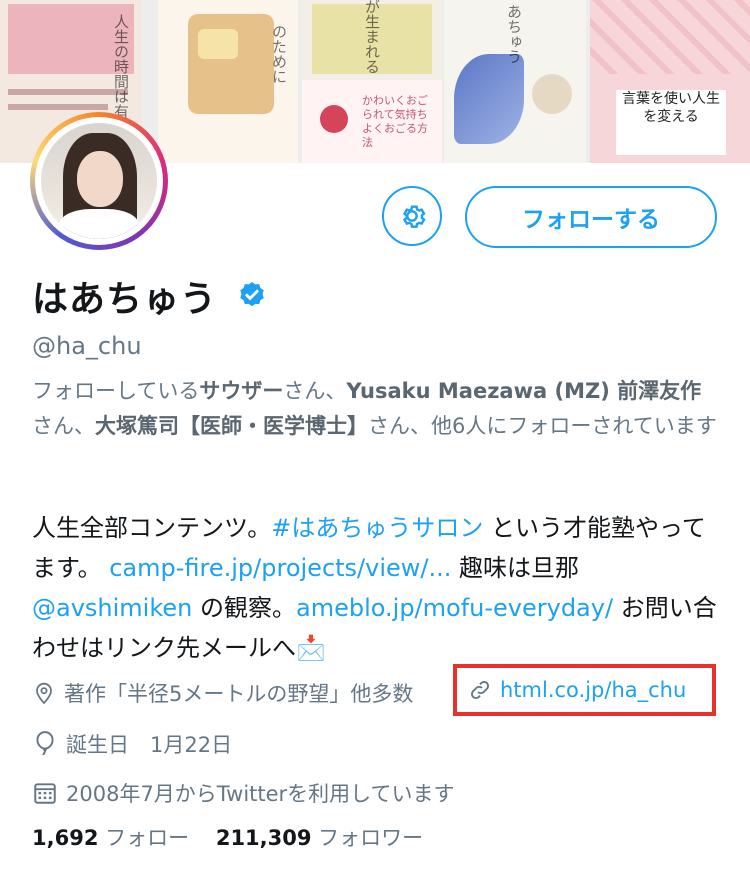 Image resolution: width=750 pixels, height=880 pixels. What do you see at coordinates (454, 608) in the screenshot?
I see `bio-link: ameblo.jp/mofu-everyday/` at bounding box center [454, 608].